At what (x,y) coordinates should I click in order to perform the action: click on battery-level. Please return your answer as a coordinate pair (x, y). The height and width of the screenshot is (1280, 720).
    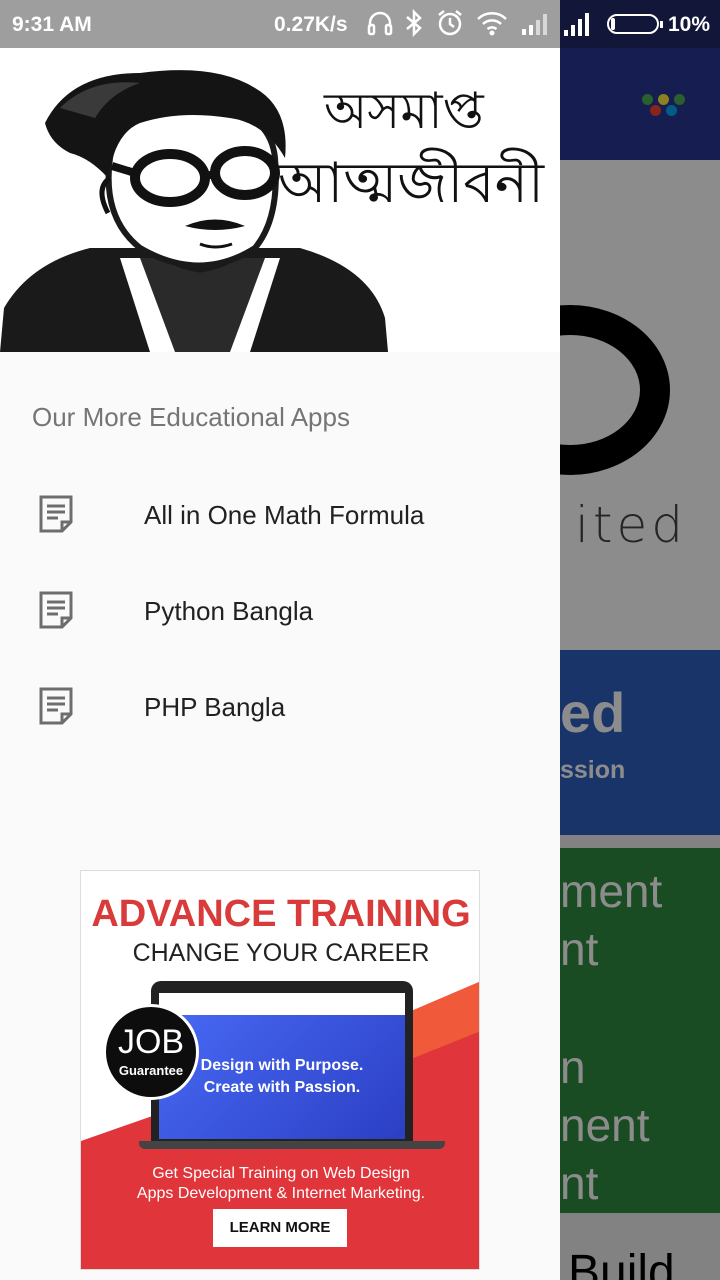
    Looking at the image, I should click on (613, 24).